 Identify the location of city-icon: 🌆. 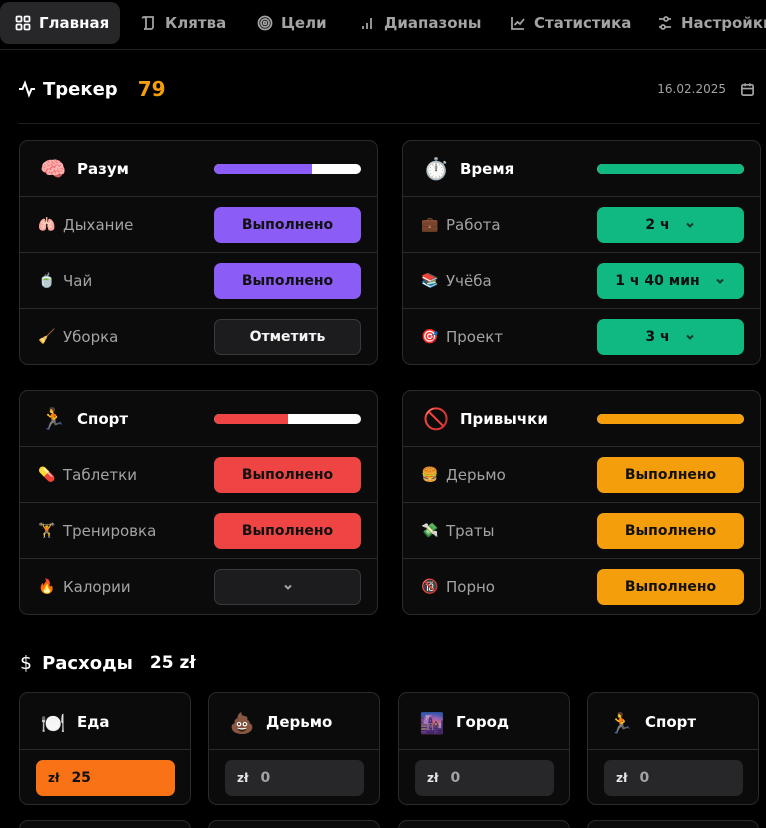
(432, 723).